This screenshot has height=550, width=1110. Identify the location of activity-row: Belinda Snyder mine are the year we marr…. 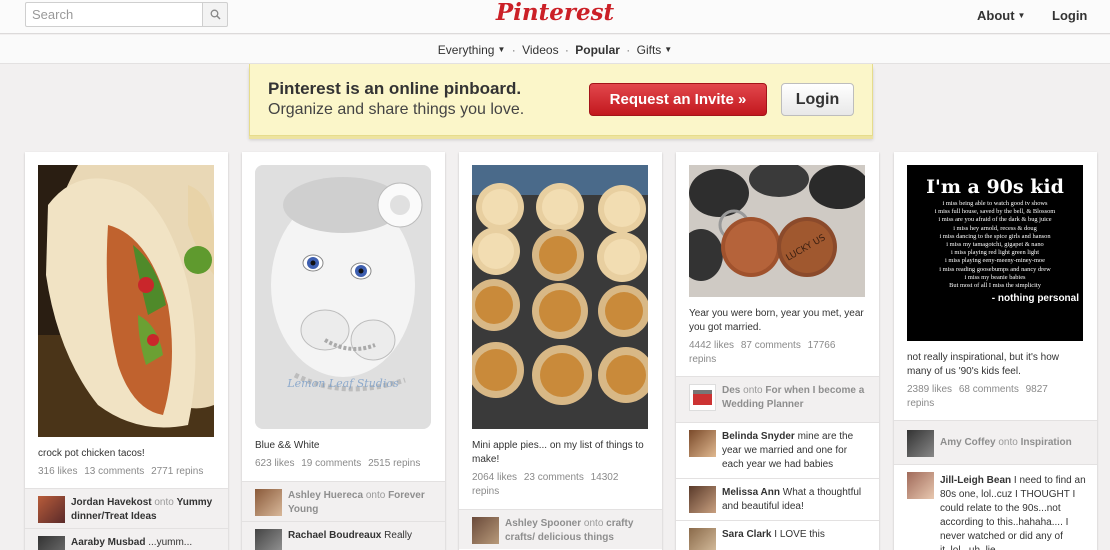
(777, 450).